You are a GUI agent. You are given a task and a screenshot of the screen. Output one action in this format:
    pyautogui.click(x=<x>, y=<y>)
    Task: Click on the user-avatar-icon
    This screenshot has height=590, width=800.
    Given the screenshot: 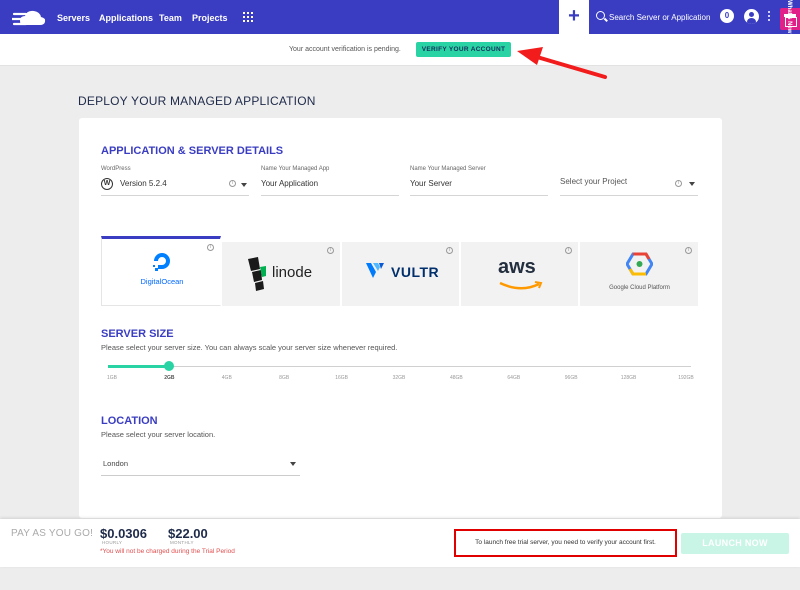 What is the action you would take?
    pyautogui.click(x=751, y=16)
    